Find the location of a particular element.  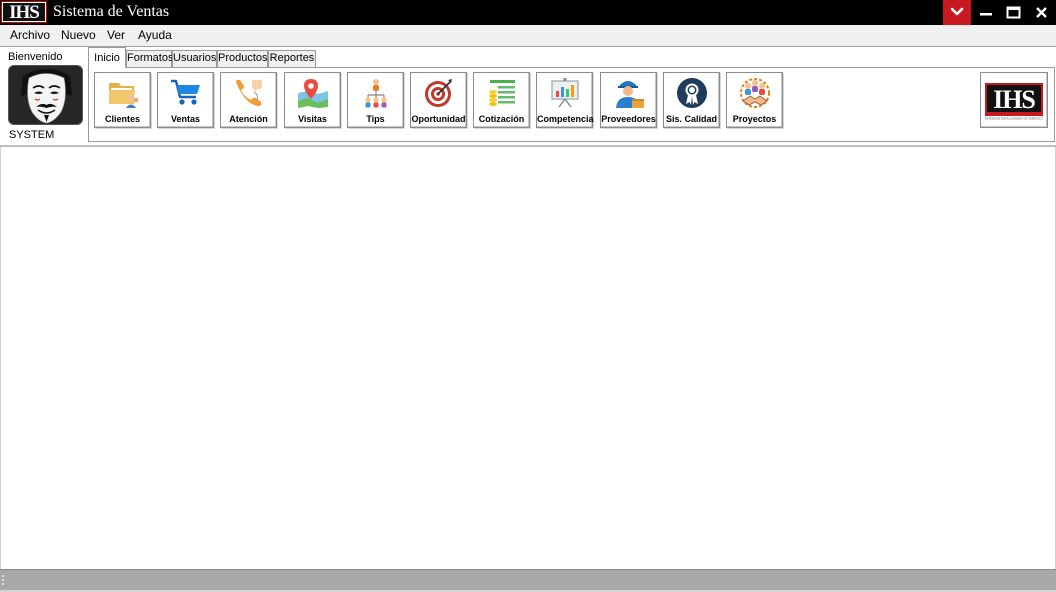

close-icon is located at coordinates (1041, 12).